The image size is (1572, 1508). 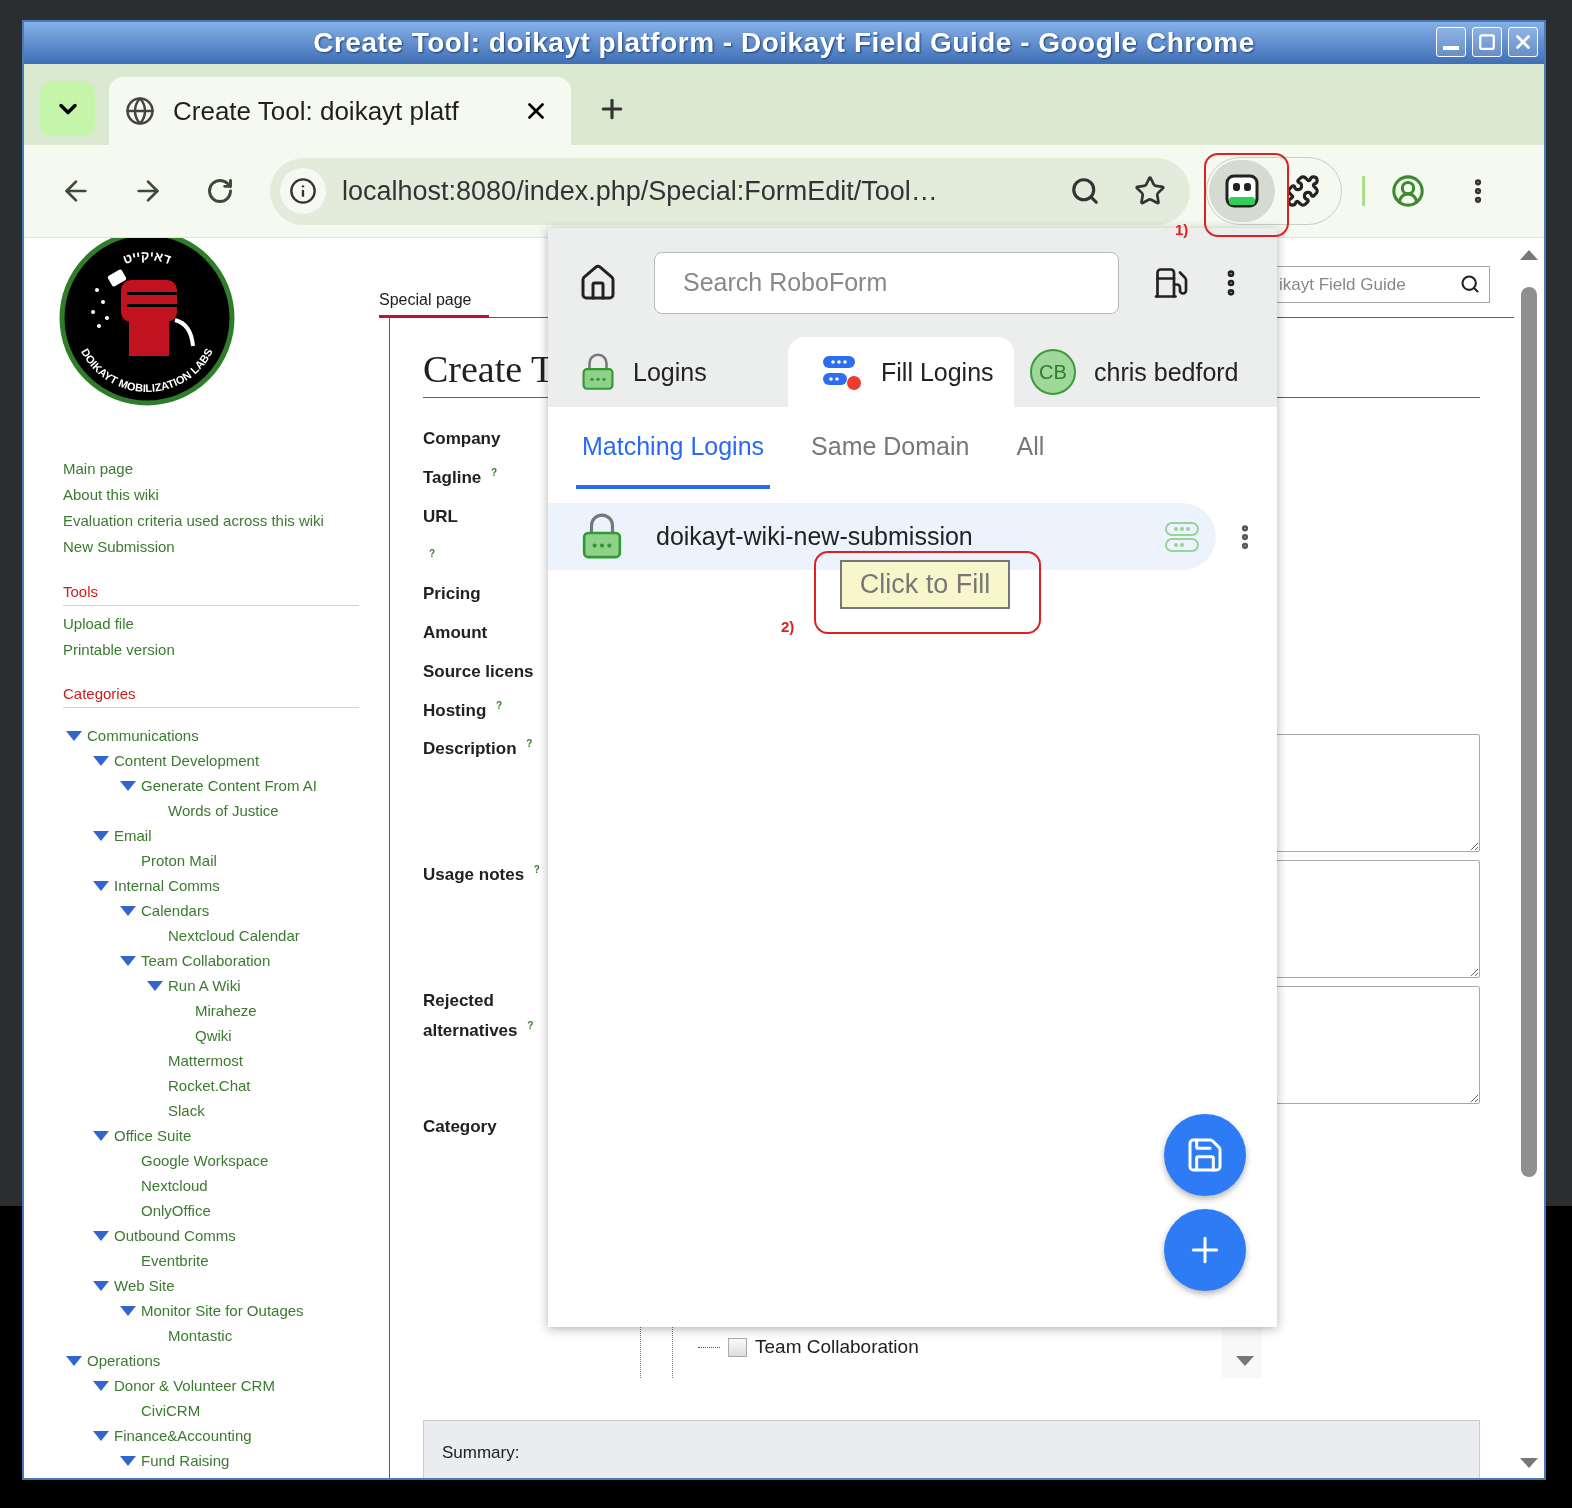 What do you see at coordinates (737, 1347) in the screenshot?
I see `checkbox` at bounding box center [737, 1347].